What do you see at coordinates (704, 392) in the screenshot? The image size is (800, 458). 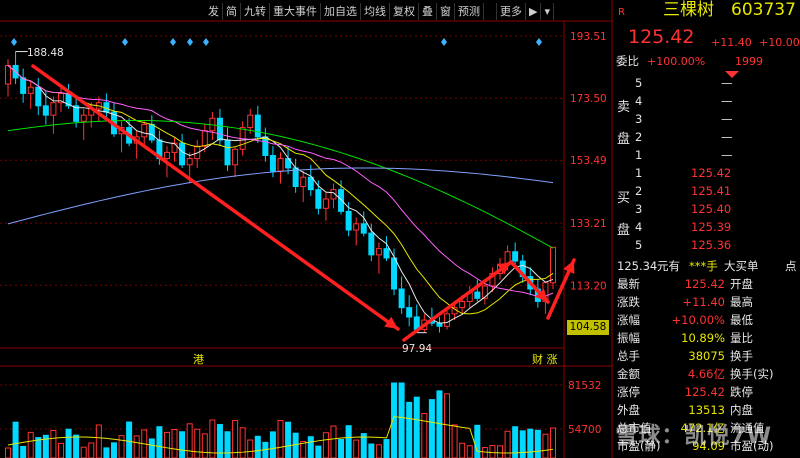 I see `stat-value: 125.42` at bounding box center [704, 392].